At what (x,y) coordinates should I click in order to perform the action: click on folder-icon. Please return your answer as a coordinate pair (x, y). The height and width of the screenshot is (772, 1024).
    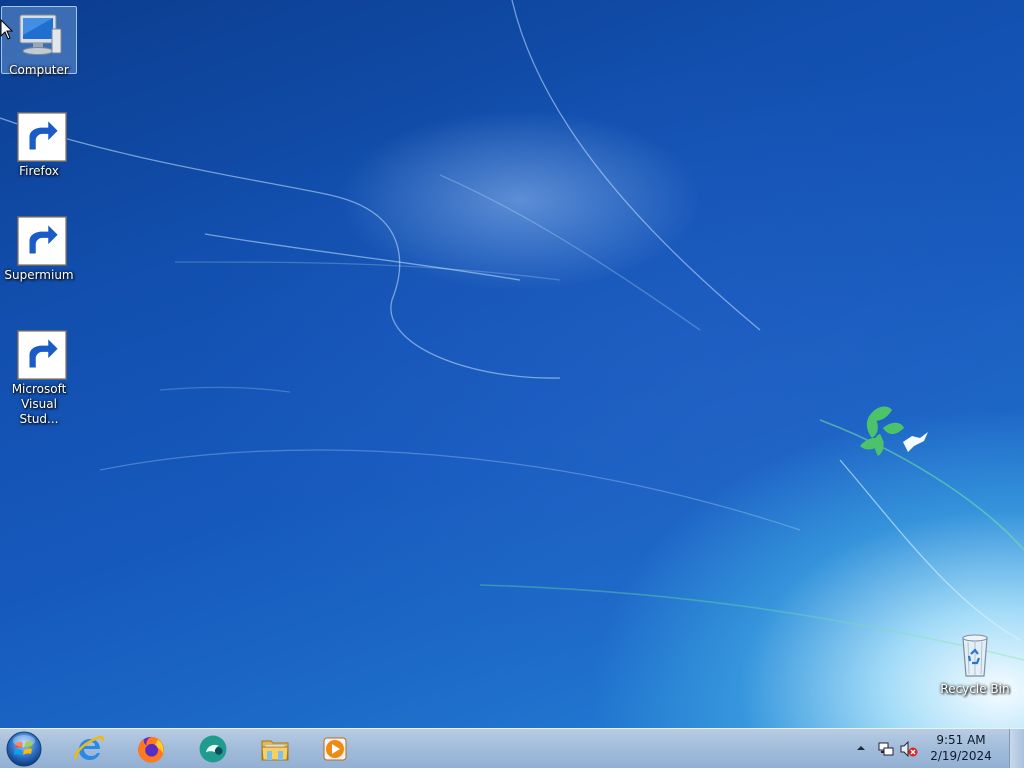
    Looking at the image, I should click on (275, 750).